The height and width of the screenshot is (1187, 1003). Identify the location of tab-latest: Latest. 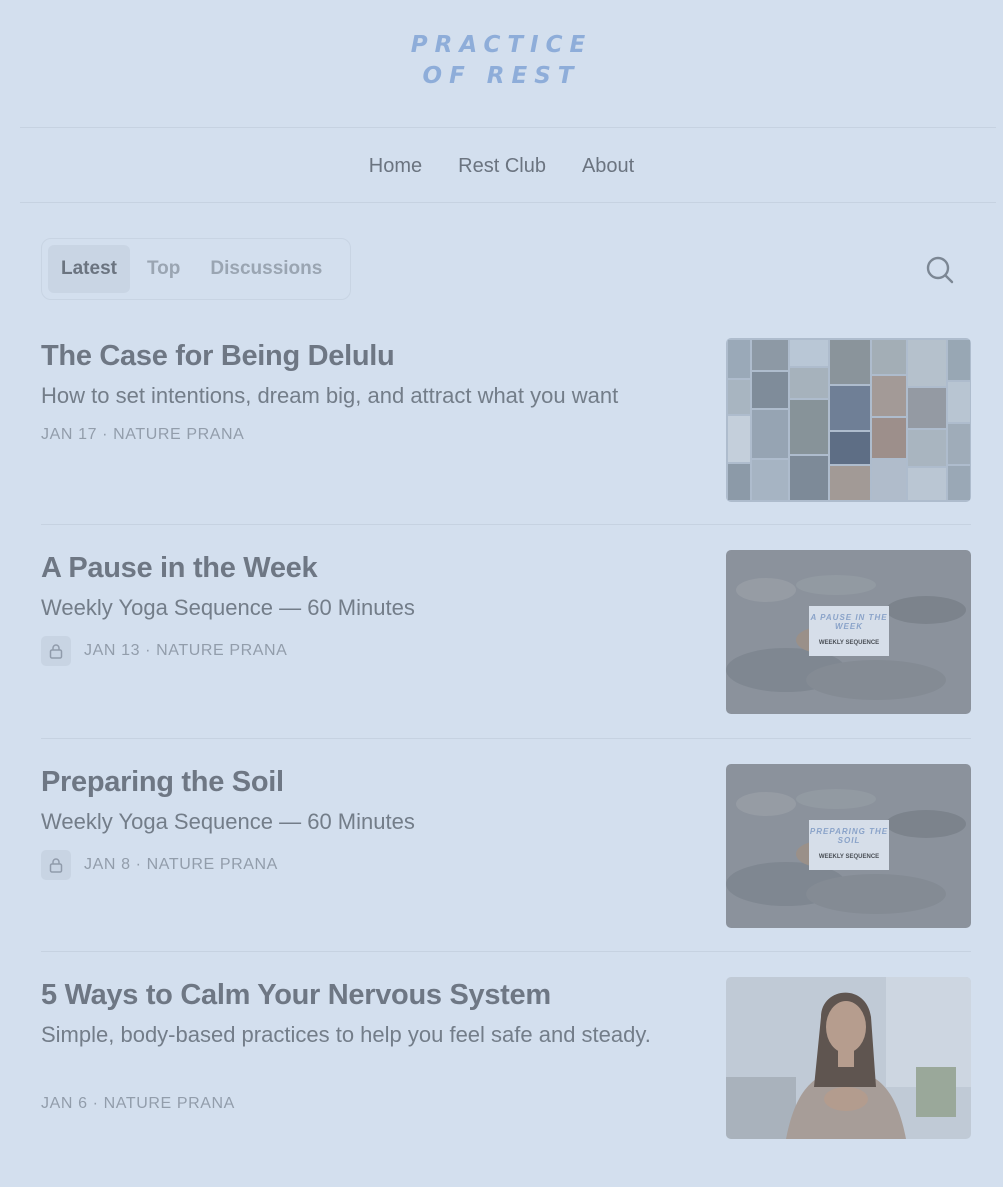
(89, 269).